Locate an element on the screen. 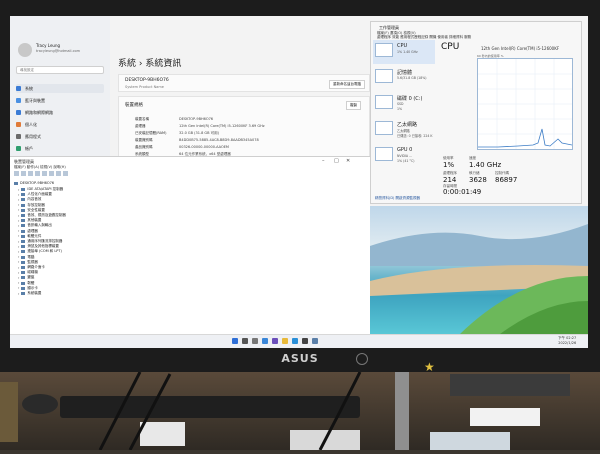 The width and height of the screenshot is (600, 454). account-icon is located at coordinates (18, 148).